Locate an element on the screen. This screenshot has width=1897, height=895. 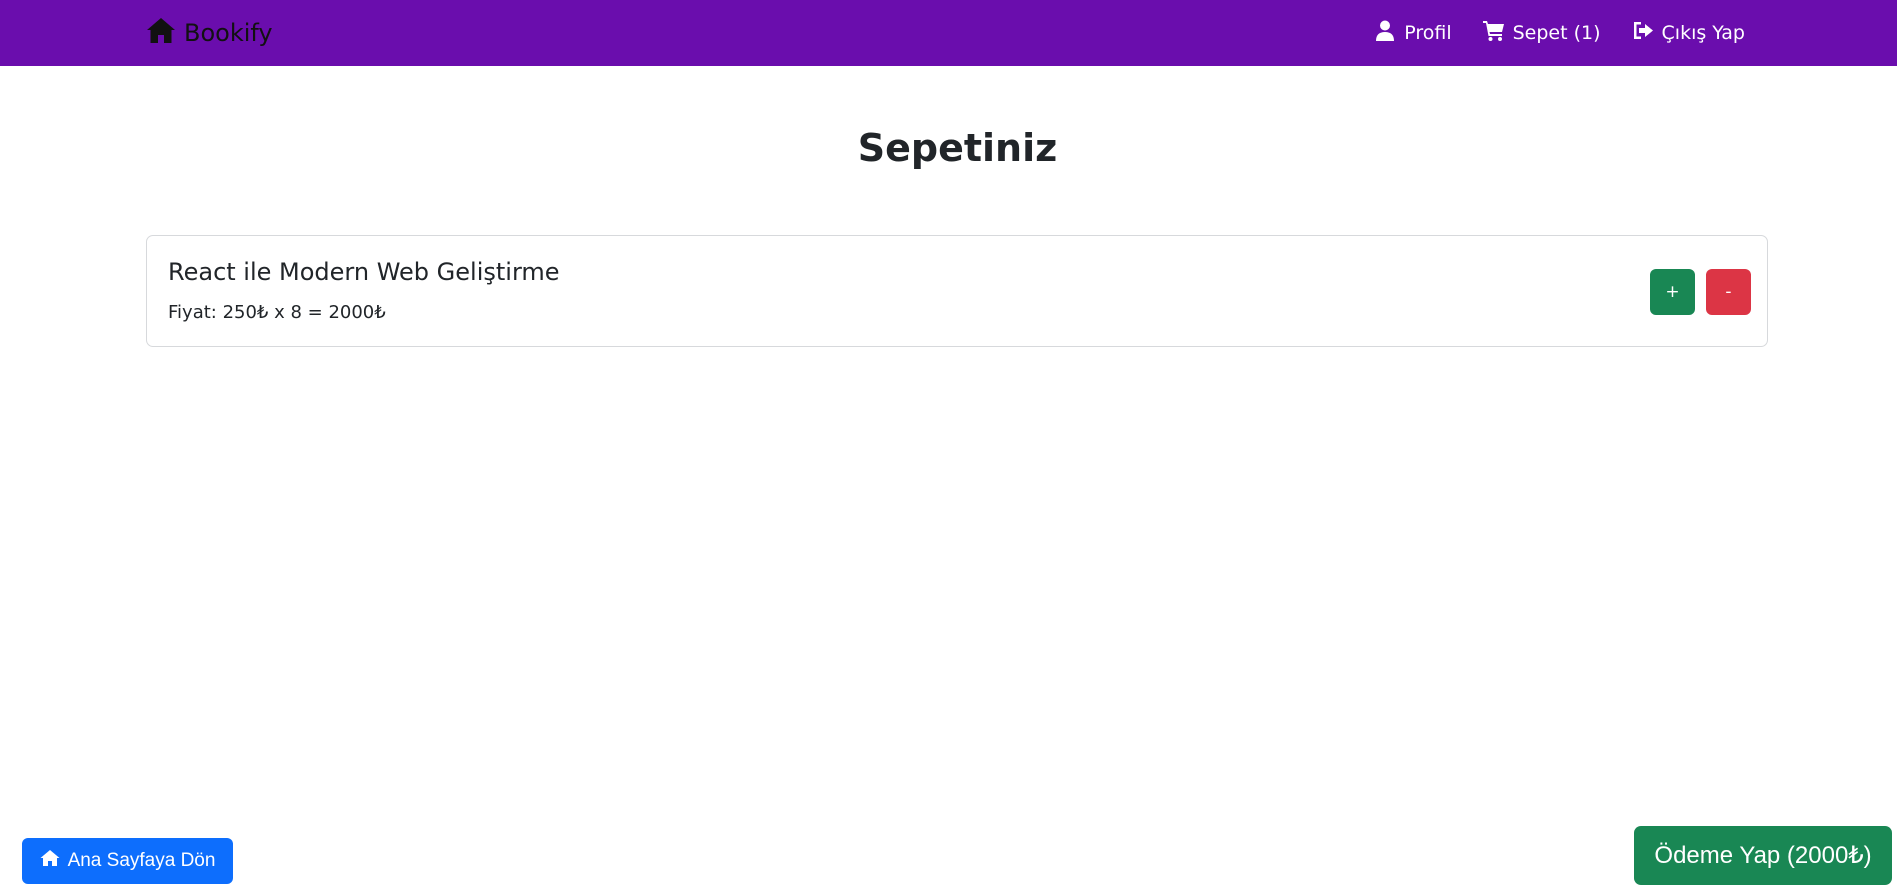
nav-link-label: Sepet (1) is located at coordinates (1556, 33).